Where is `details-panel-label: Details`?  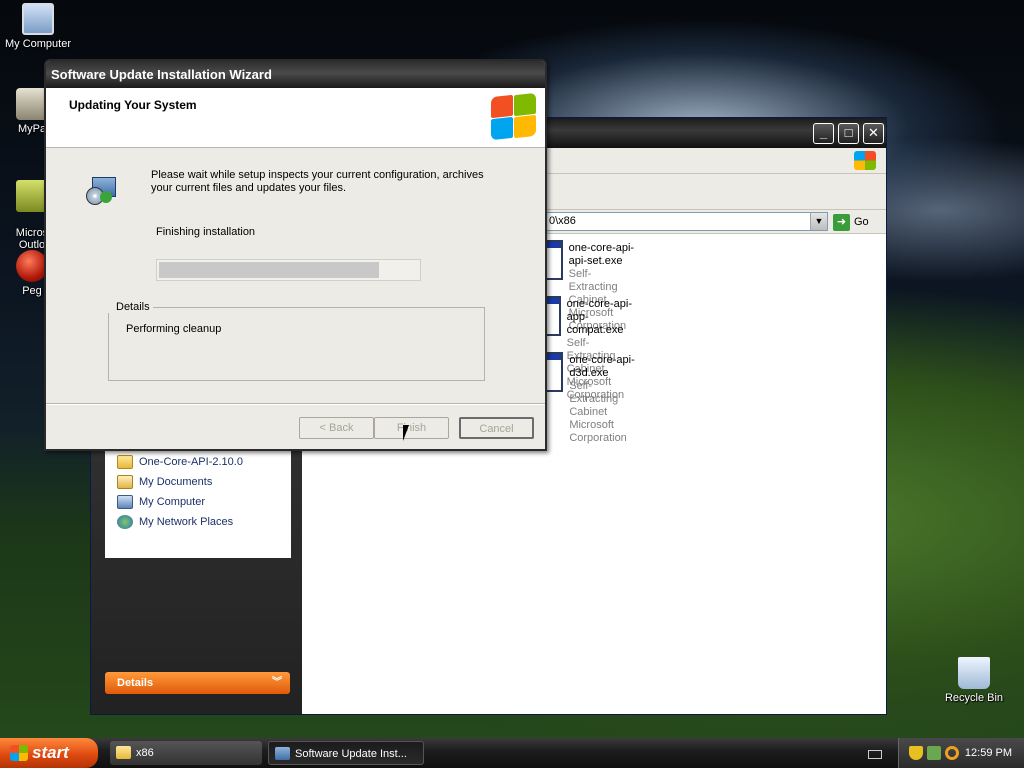
details-panel-label: Details is located at coordinates (135, 683).